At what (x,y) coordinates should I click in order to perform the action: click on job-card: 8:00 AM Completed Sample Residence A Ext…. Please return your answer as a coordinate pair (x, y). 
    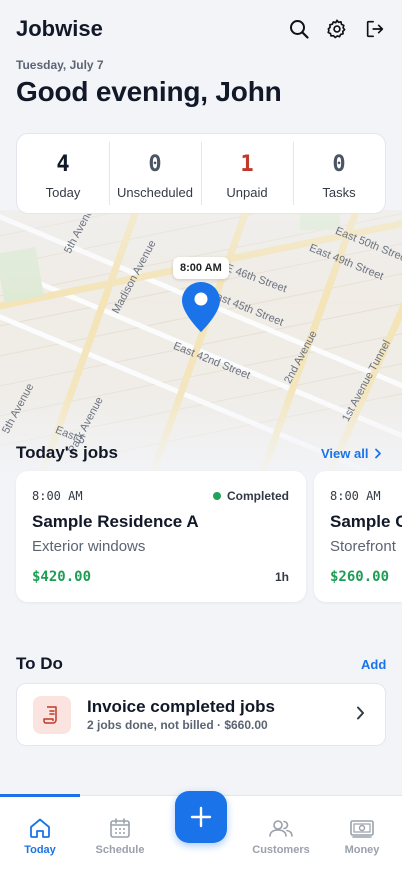
    Looking at the image, I should click on (161, 536).